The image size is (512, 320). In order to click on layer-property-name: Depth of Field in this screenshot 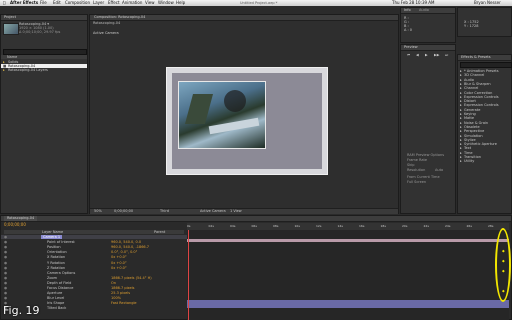, I will do `click(59, 283)`.